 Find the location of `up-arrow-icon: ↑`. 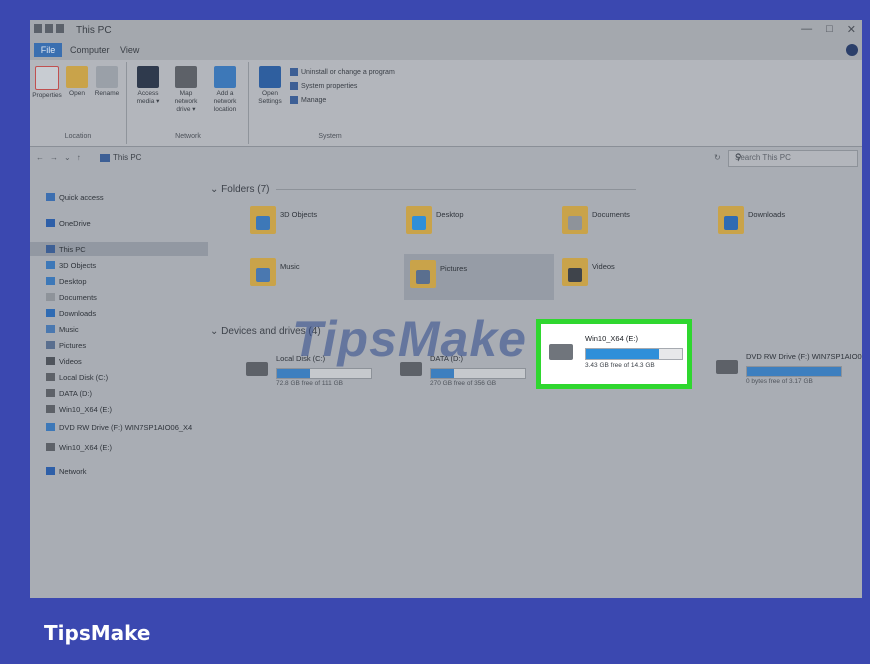

up-arrow-icon: ↑ is located at coordinates (79, 157).